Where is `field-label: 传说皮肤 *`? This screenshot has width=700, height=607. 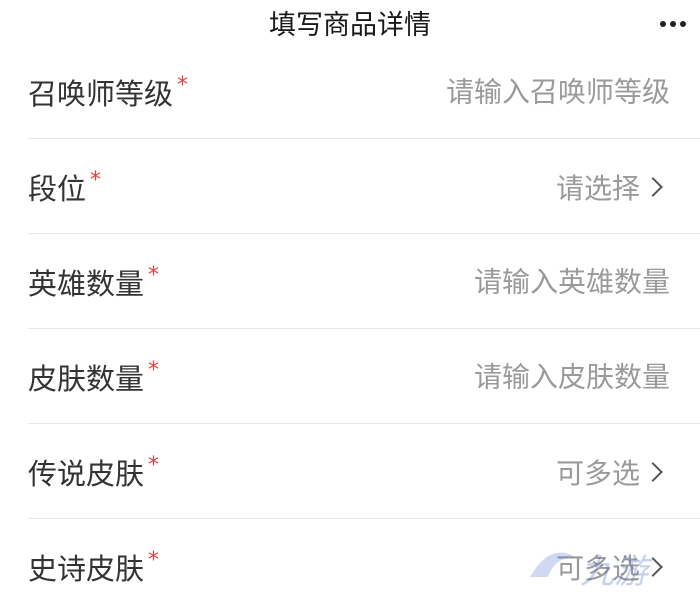 field-label: 传说皮肤 * is located at coordinates (93, 472).